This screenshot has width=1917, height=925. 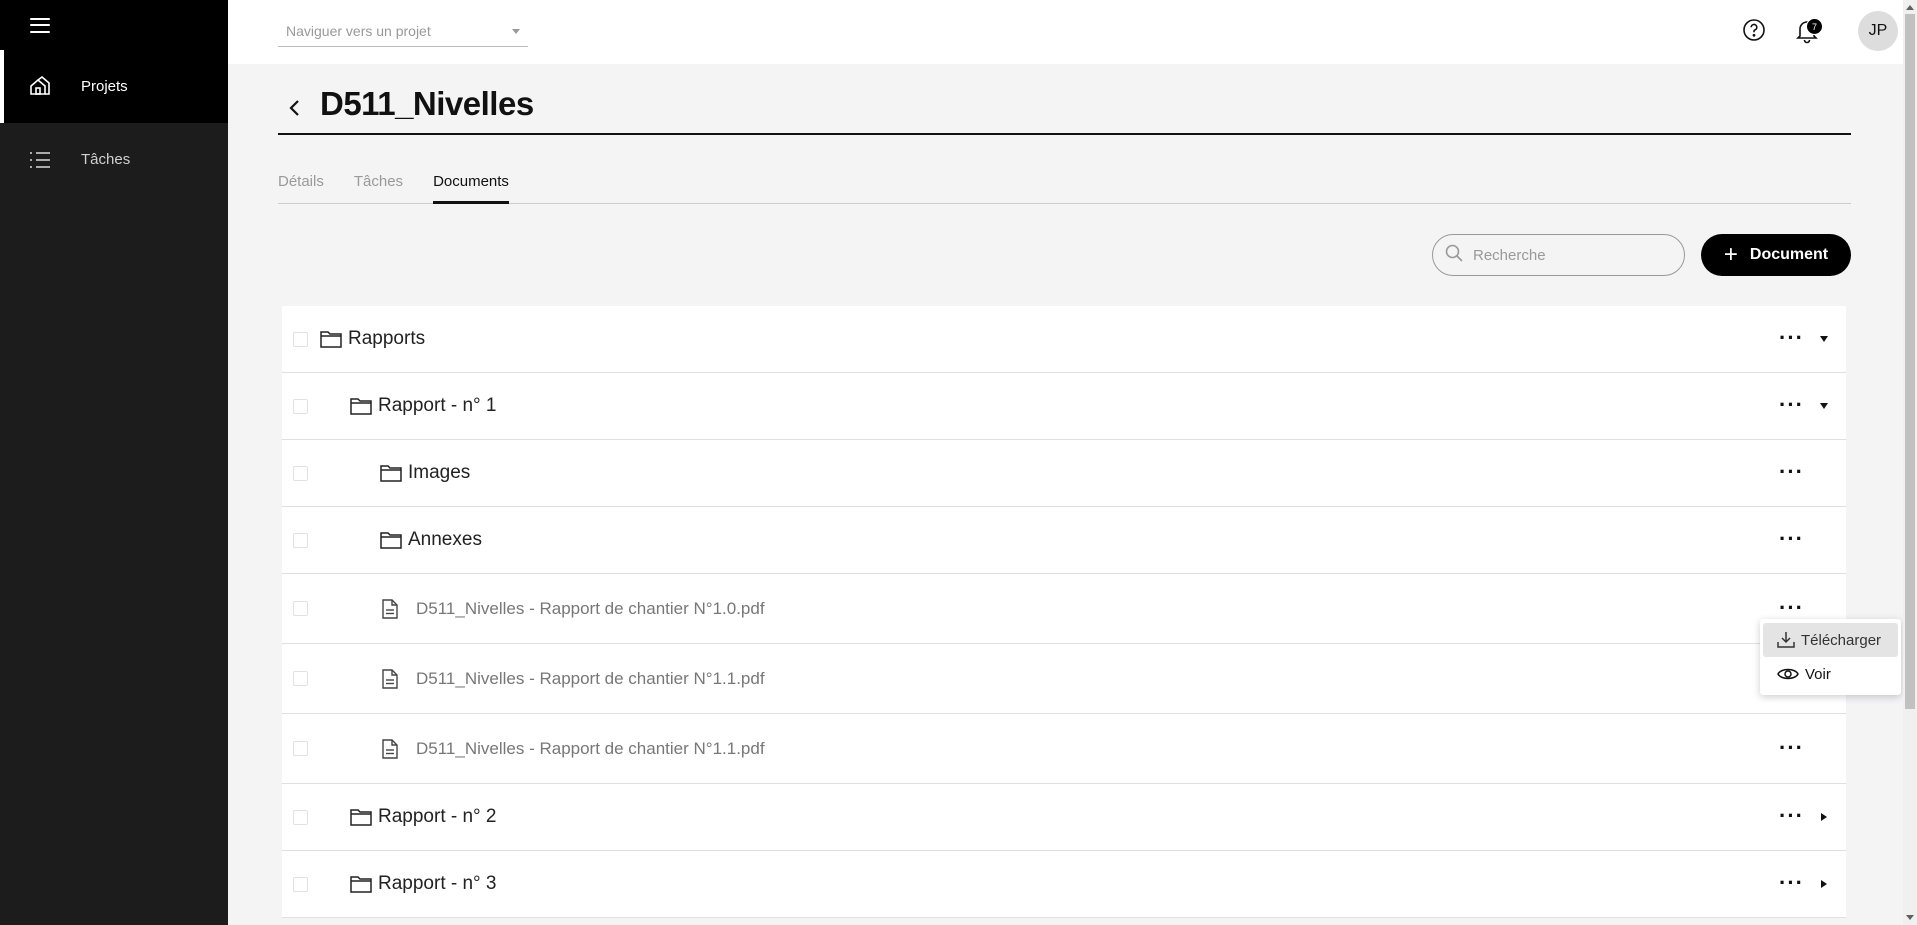 I want to click on search-input, so click(x=1568, y=255).